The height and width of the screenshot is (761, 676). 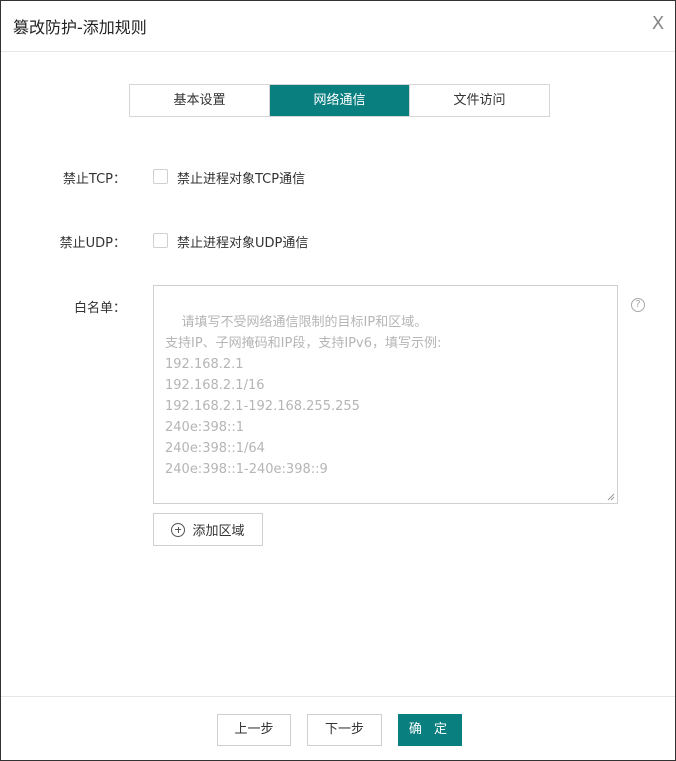 I want to click on dialog-header: 篡改防护-添加规则 X, so click(x=338, y=26).